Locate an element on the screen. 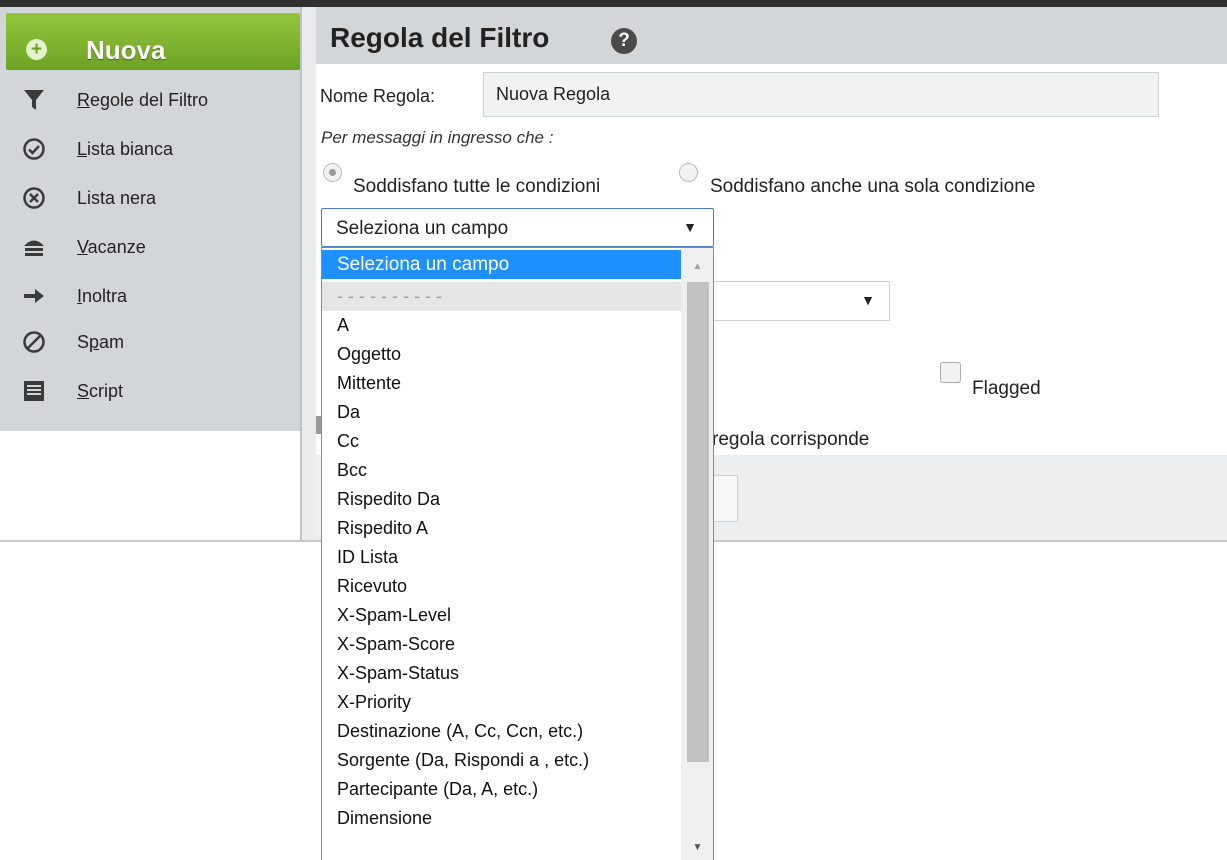 Image resolution: width=1227 pixels, height=860 pixels. sidebar-item-label: Script is located at coordinates (100, 391).